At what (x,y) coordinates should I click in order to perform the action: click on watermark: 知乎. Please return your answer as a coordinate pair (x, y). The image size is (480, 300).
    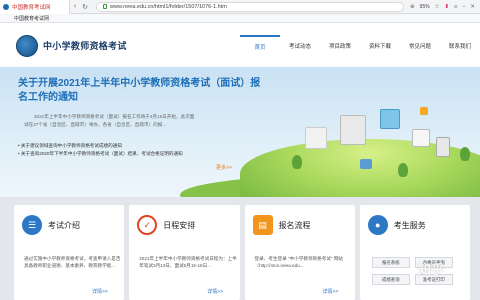
    Looking at the image, I should click on (431, 269).